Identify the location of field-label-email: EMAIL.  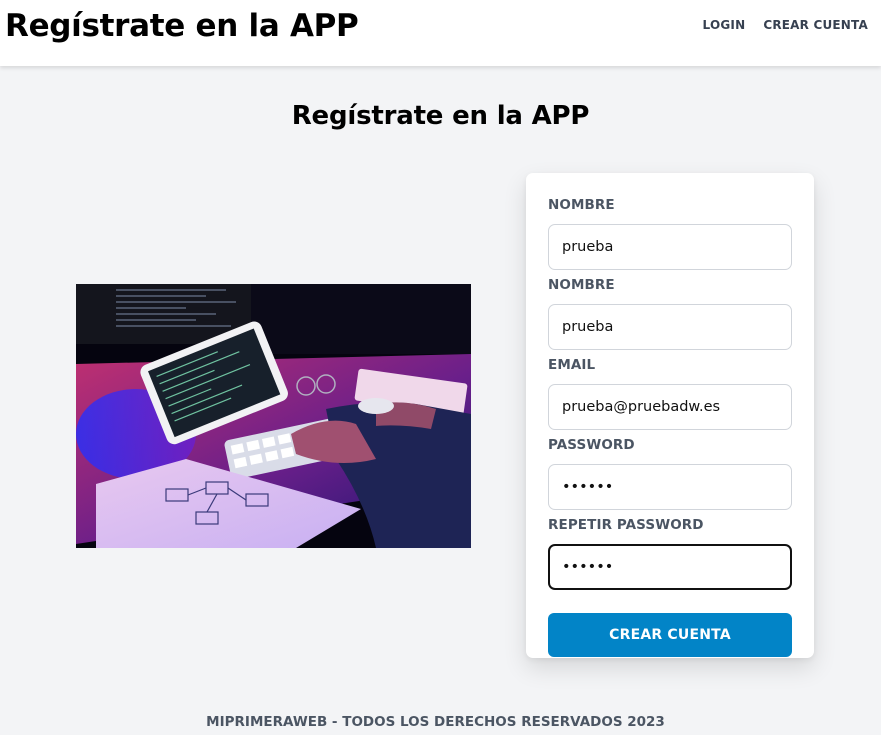
(572, 365).